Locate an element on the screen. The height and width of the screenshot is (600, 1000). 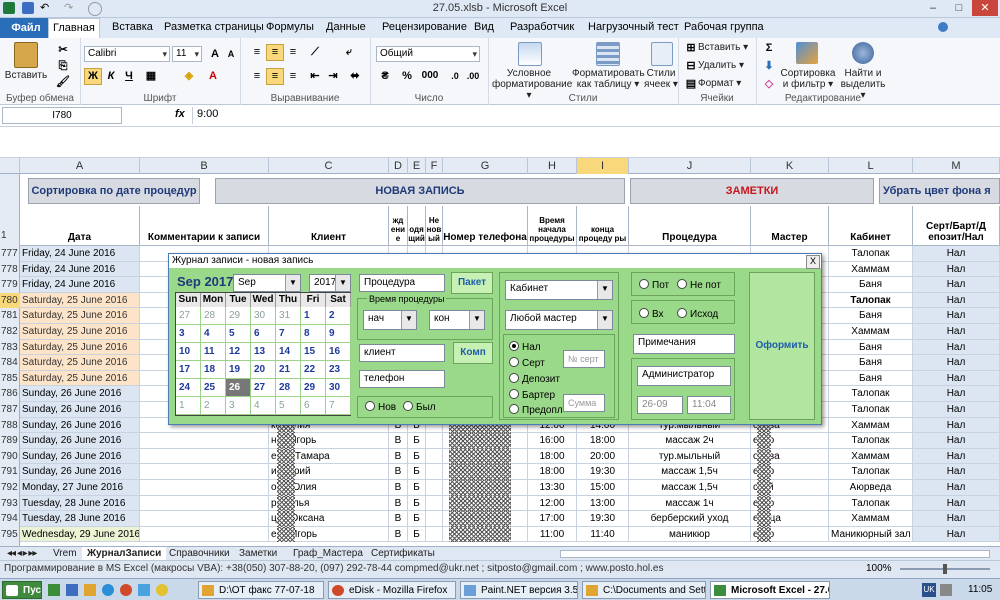
align-top-icon: ≡ is located at coordinates (257, 52).